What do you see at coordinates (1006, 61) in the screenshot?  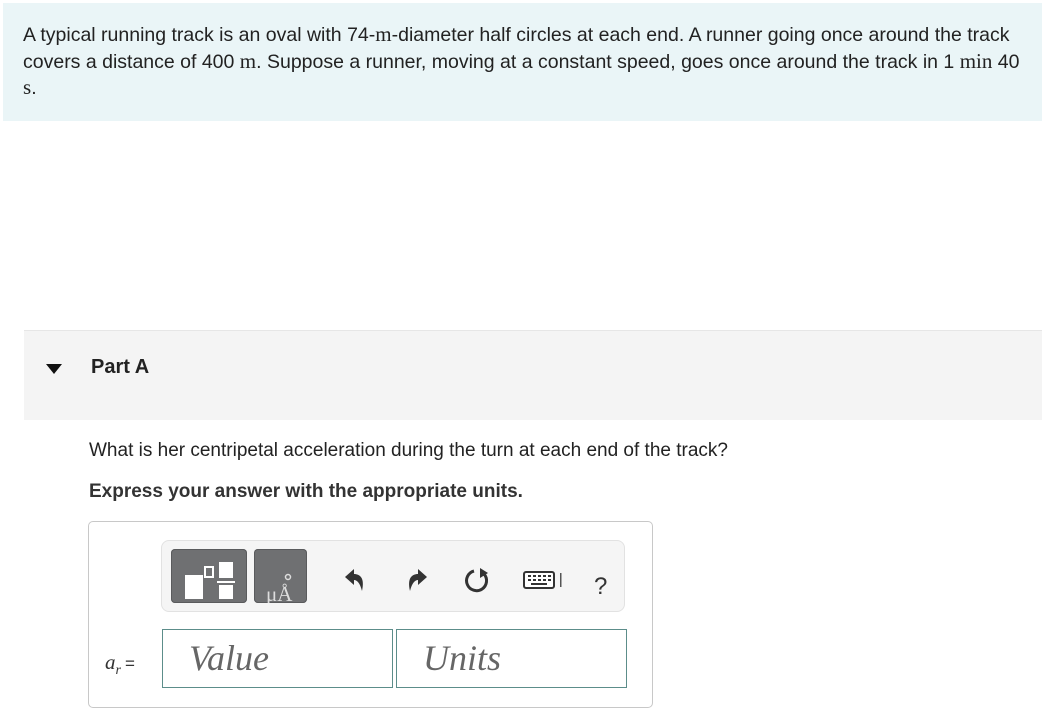 I see `problem-text-4: 40` at bounding box center [1006, 61].